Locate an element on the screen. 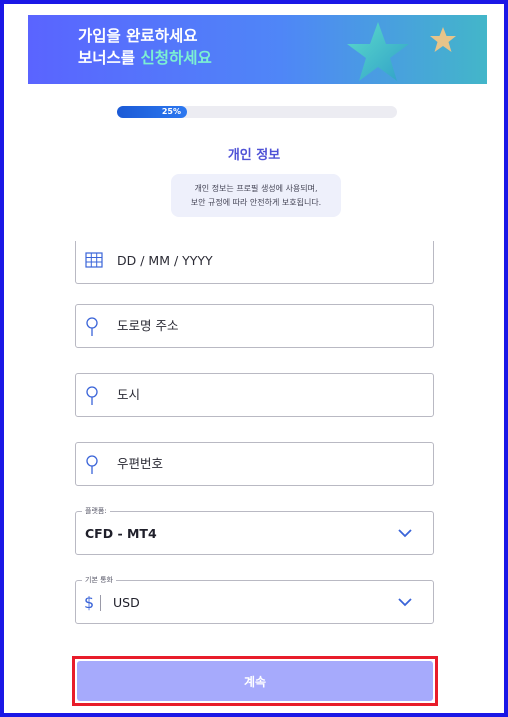 The height and width of the screenshot is (717, 508). banner-subtitle-accent: 신청하세요 is located at coordinates (176, 58).